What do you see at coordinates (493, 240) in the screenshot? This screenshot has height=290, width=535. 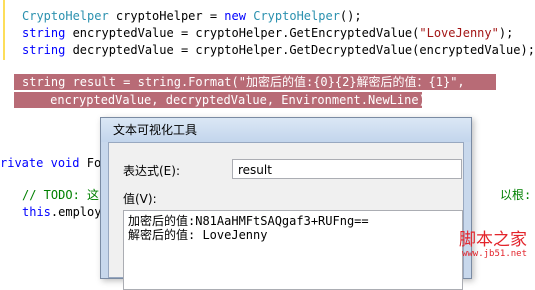 I see `watermark-logo-text: 脚本之家` at bounding box center [493, 240].